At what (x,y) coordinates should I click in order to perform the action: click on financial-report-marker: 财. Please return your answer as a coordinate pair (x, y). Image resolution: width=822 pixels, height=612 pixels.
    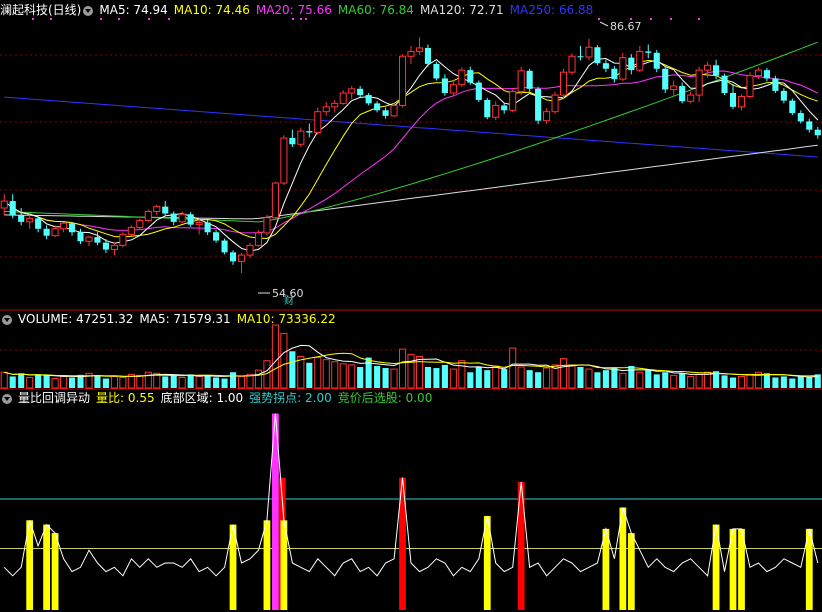
    Looking at the image, I should click on (289, 300).